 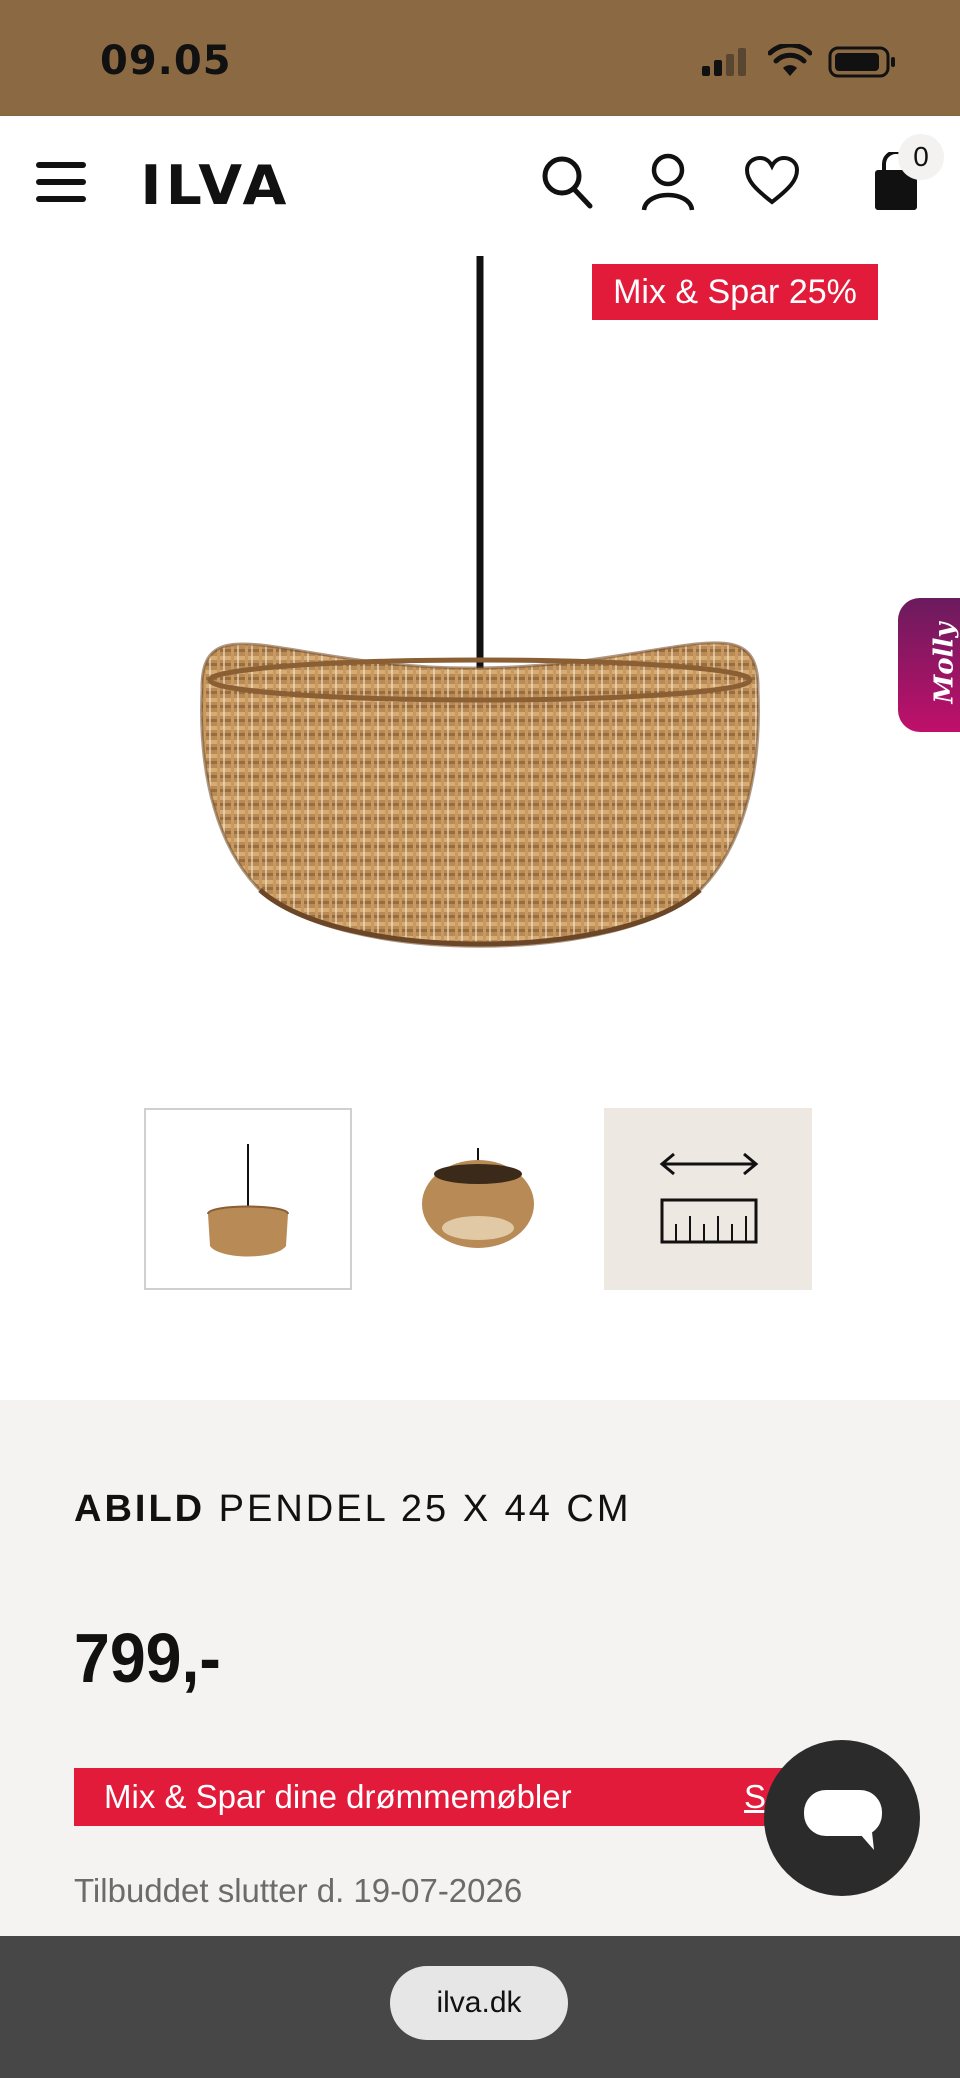 I want to click on molly-side-tab: Molly, so click(x=929, y=665).